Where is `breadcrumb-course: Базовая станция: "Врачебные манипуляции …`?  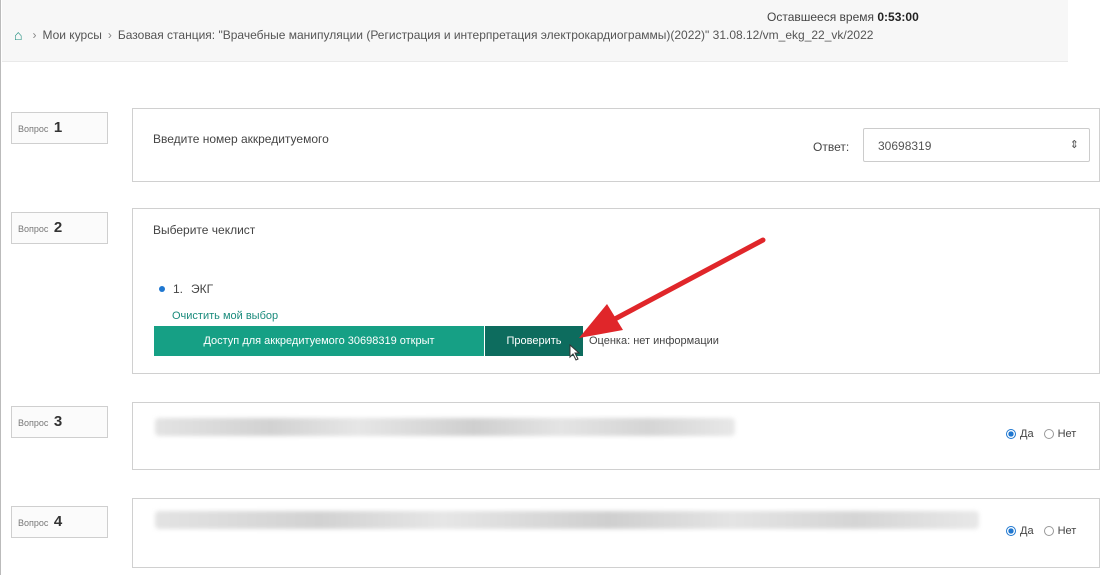 breadcrumb-course: Базовая станция: "Врачебные манипуляции … is located at coordinates (496, 35).